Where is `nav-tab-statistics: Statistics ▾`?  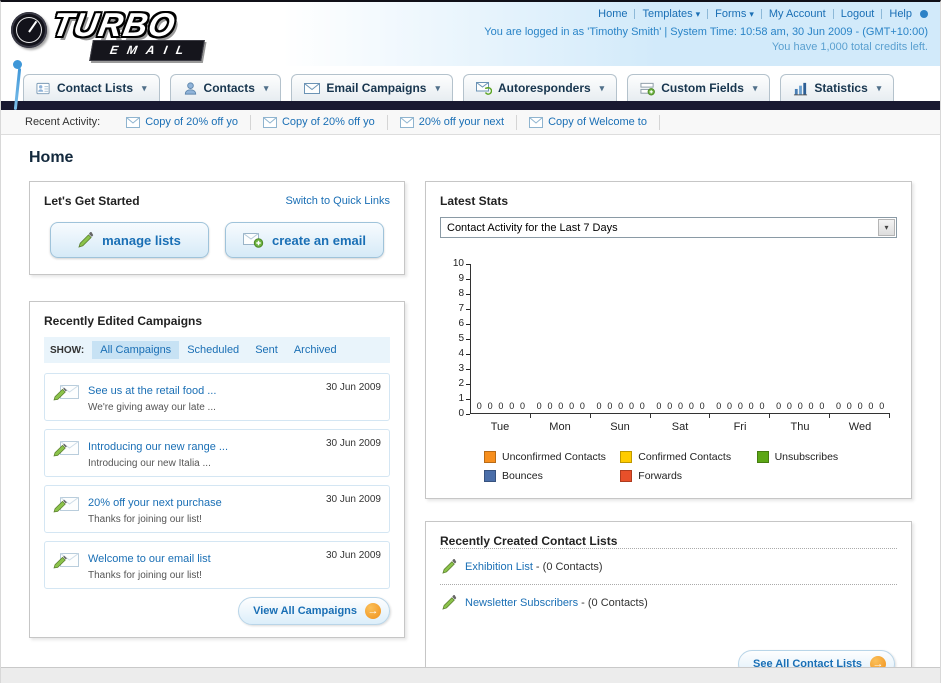
nav-tab-statistics: Statistics ▾ is located at coordinates (837, 87).